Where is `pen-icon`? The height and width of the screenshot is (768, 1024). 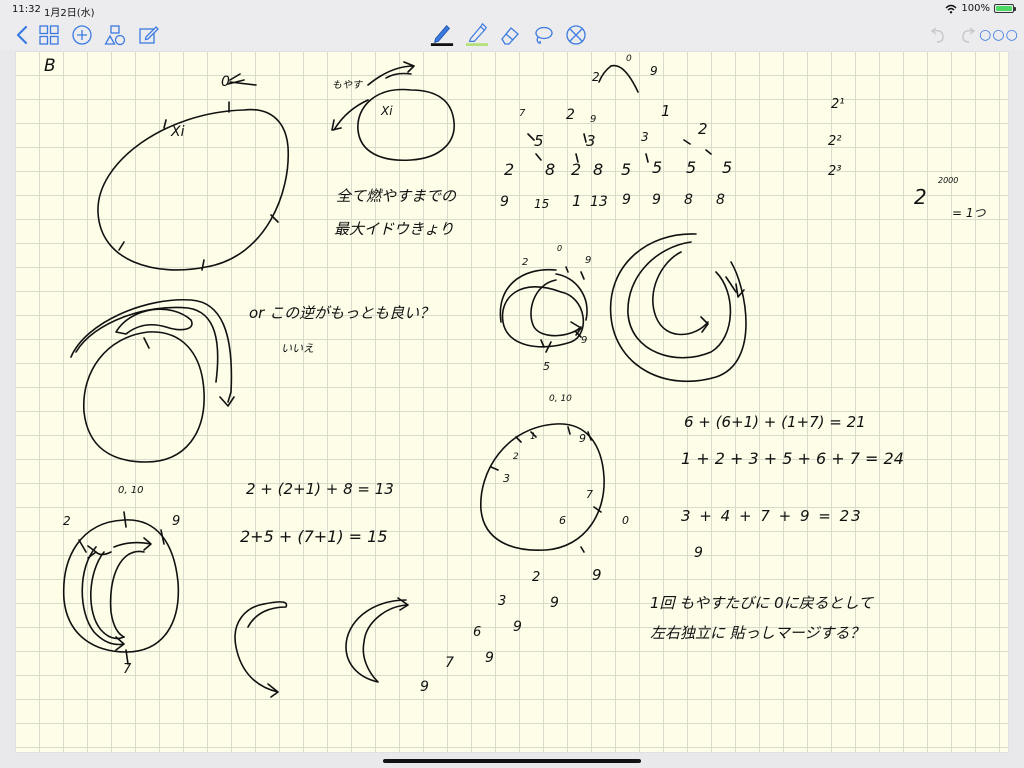
pen-icon is located at coordinates (442, 35).